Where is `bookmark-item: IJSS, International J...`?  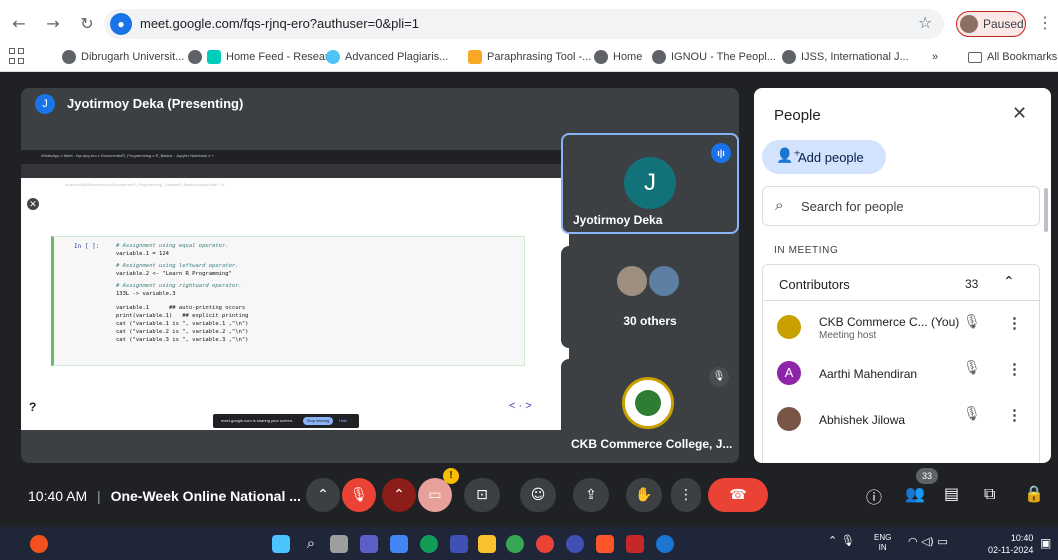
bookmark-item: IJSS, International J... is located at coordinates (845, 57).